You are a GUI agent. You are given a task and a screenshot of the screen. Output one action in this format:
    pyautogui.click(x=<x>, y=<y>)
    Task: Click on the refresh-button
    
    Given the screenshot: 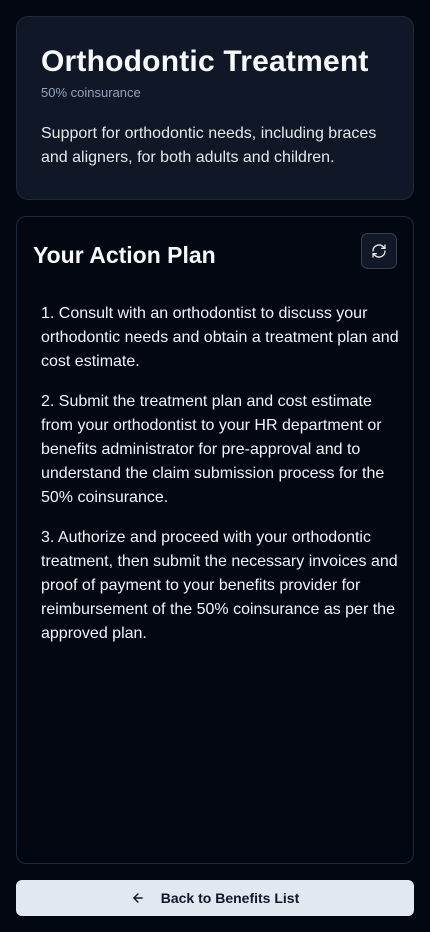 What is the action you would take?
    pyautogui.click(x=379, y=251)
    